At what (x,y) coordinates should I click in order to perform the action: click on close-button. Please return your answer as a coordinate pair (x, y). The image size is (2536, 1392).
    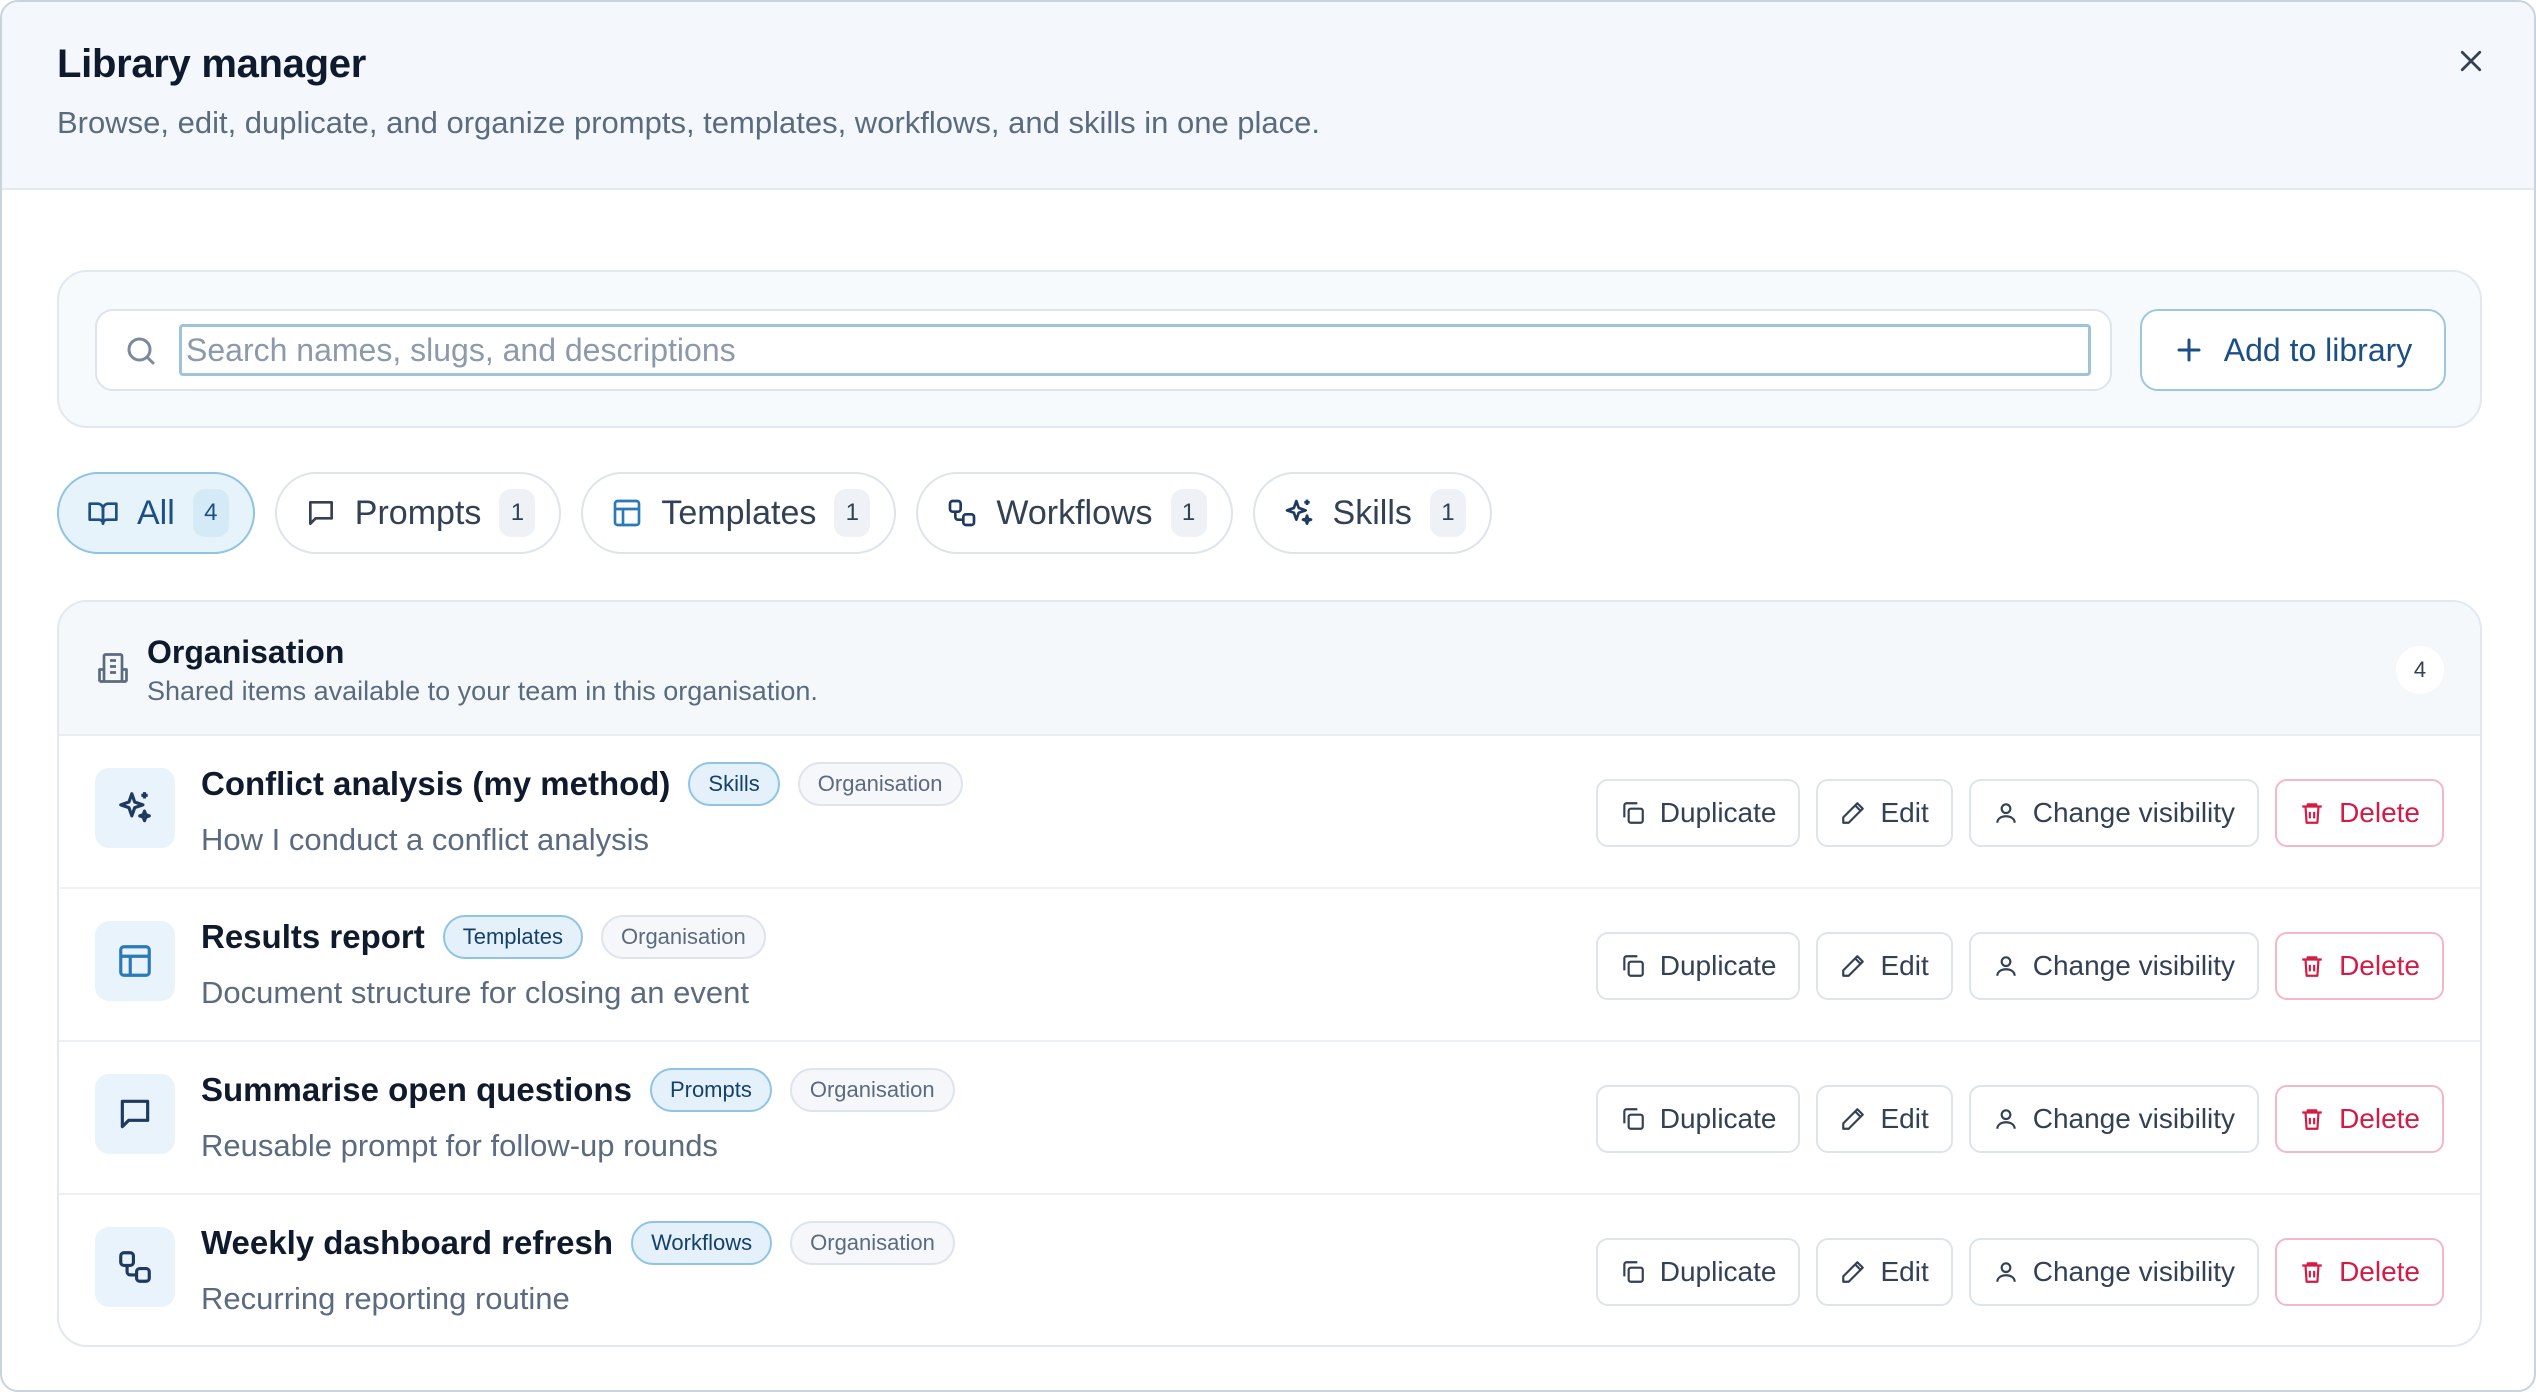
    Looking at the image, I should click on (2471, 61).